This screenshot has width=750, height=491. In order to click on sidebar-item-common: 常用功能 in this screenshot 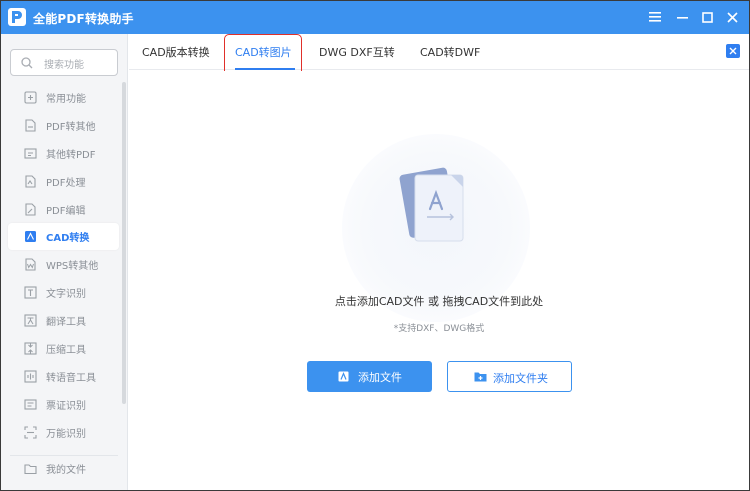, I will do `click(63, 97)`.